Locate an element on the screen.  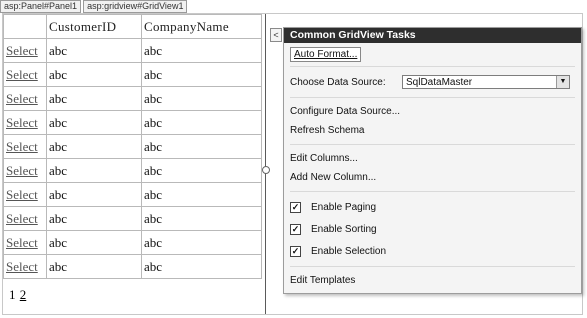
tab-gridview1: asp:gridview#GridView1 is located at coordinates (135, 6).